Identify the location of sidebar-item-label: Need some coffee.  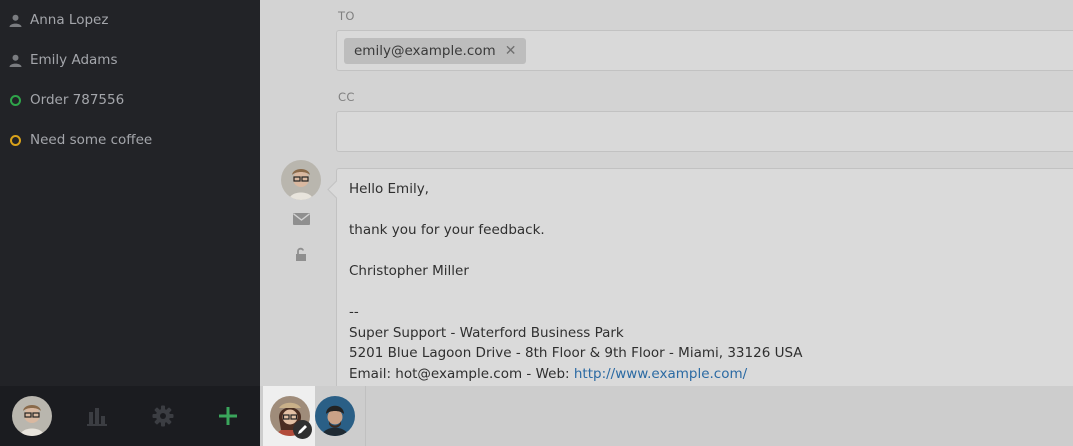
(91, 140).